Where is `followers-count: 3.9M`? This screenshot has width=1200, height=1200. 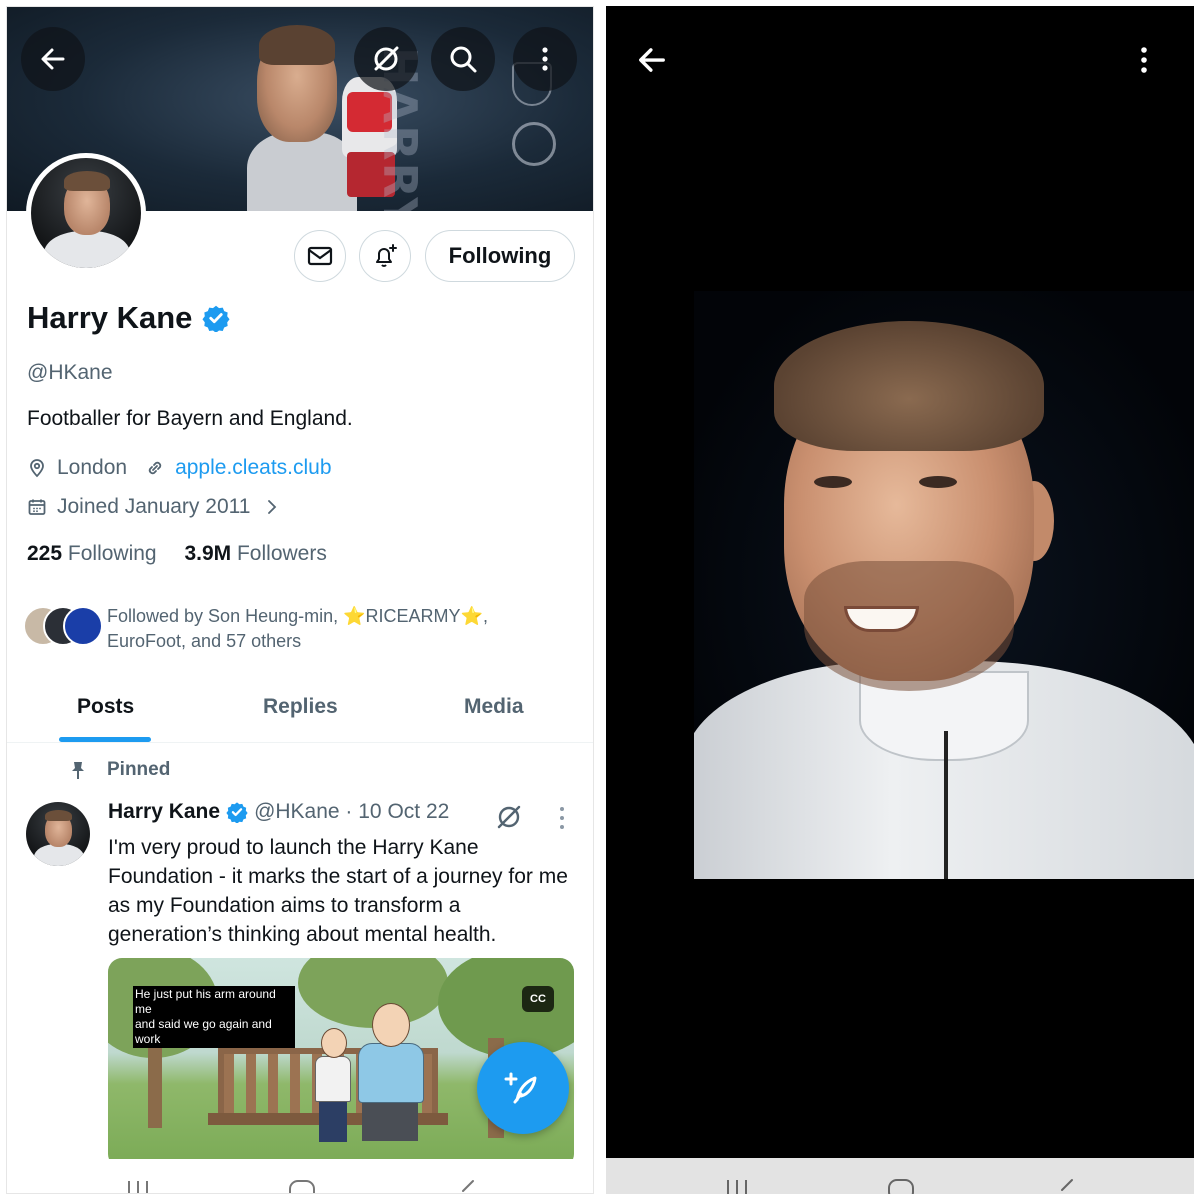 followers-count: 3.9M is located at coordinates (208, 553).